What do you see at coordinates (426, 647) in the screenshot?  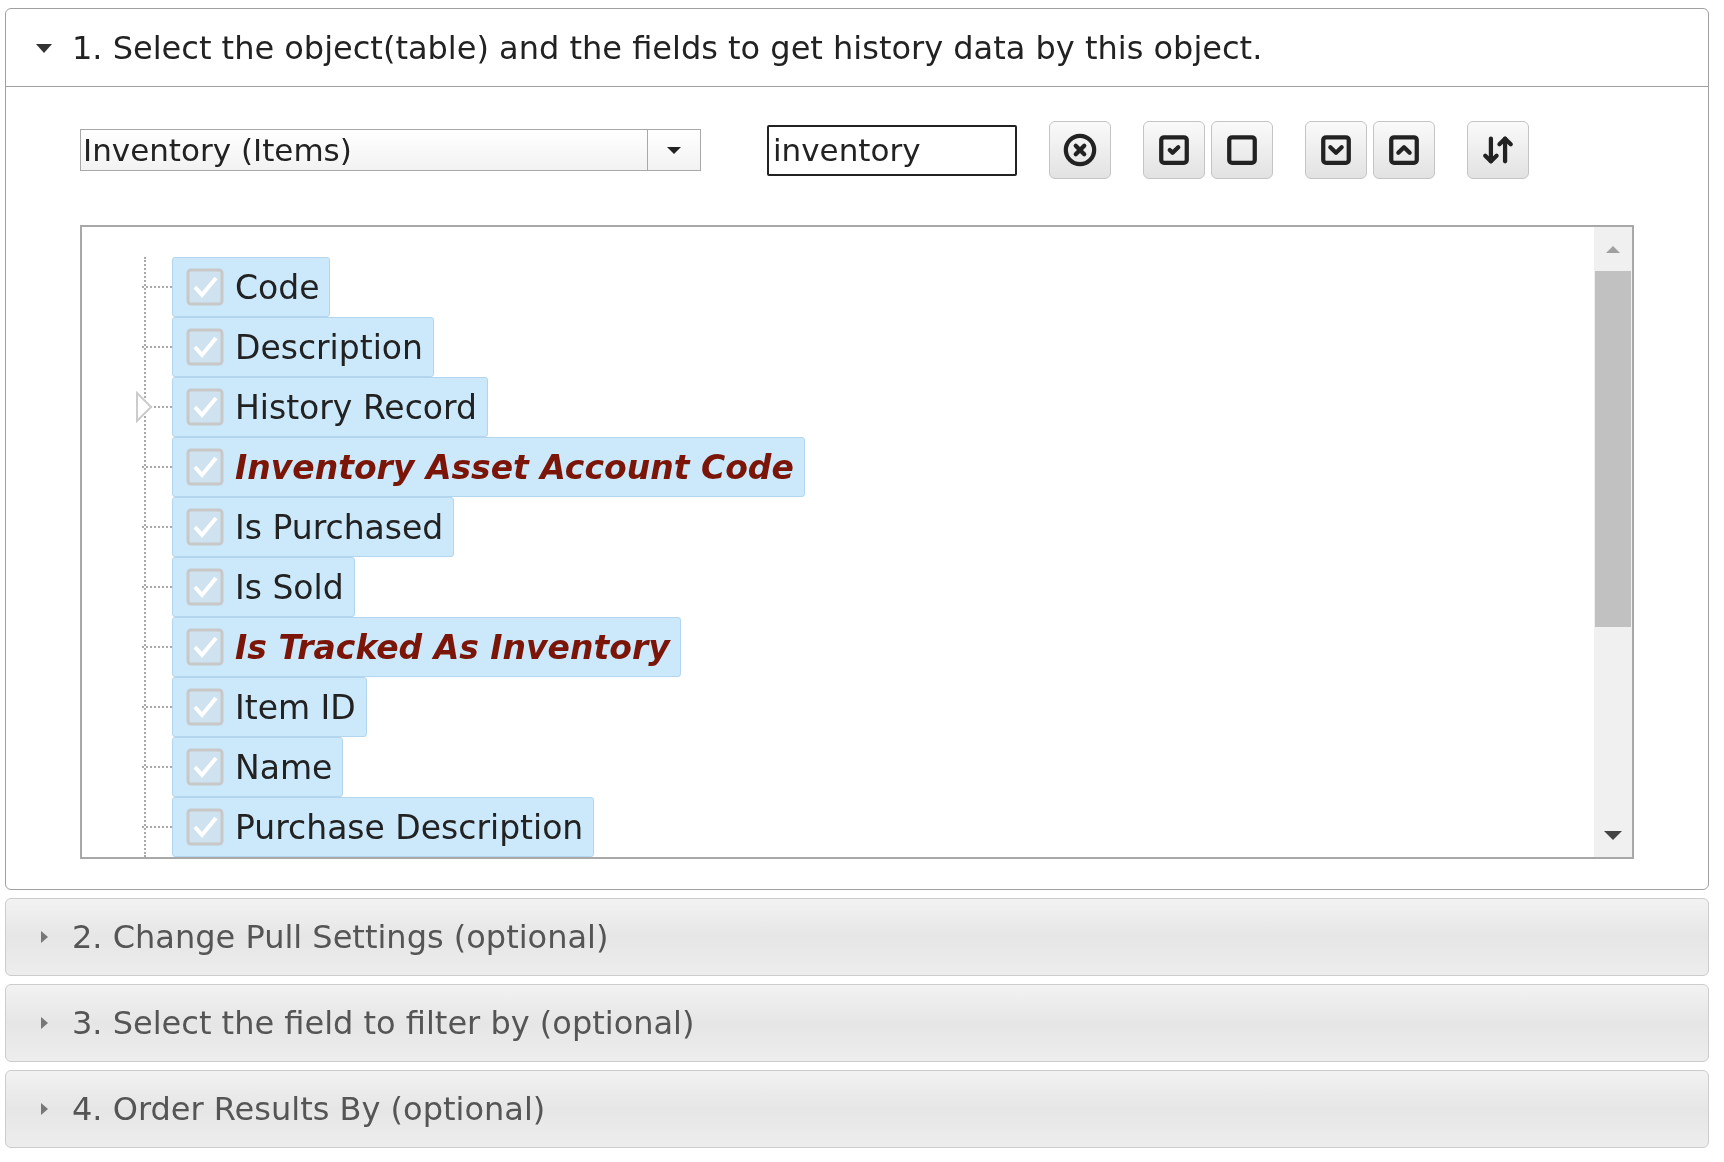 I see `field-item: Is Tracked As Inventory` at bounding box center [426, 647].